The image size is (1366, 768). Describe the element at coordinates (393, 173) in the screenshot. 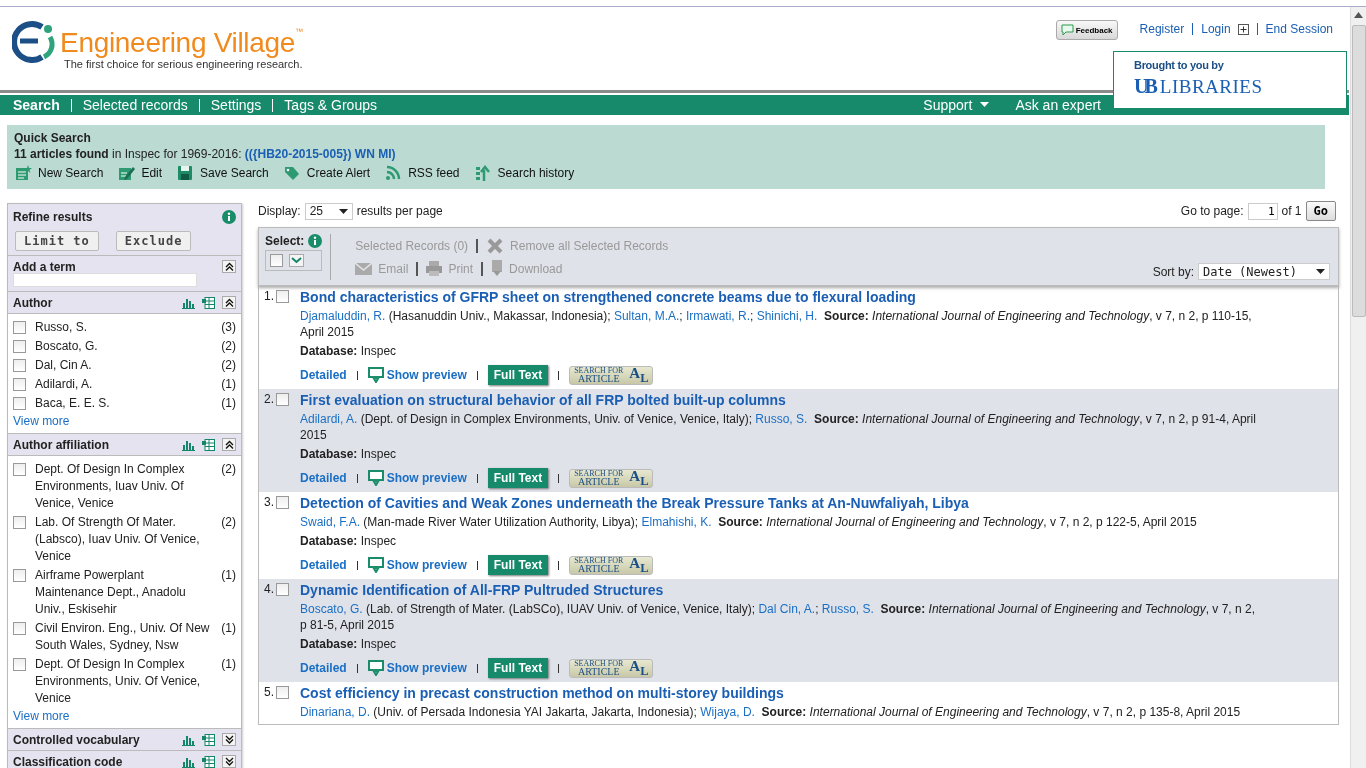

I see `rss-search-icon` at that location.